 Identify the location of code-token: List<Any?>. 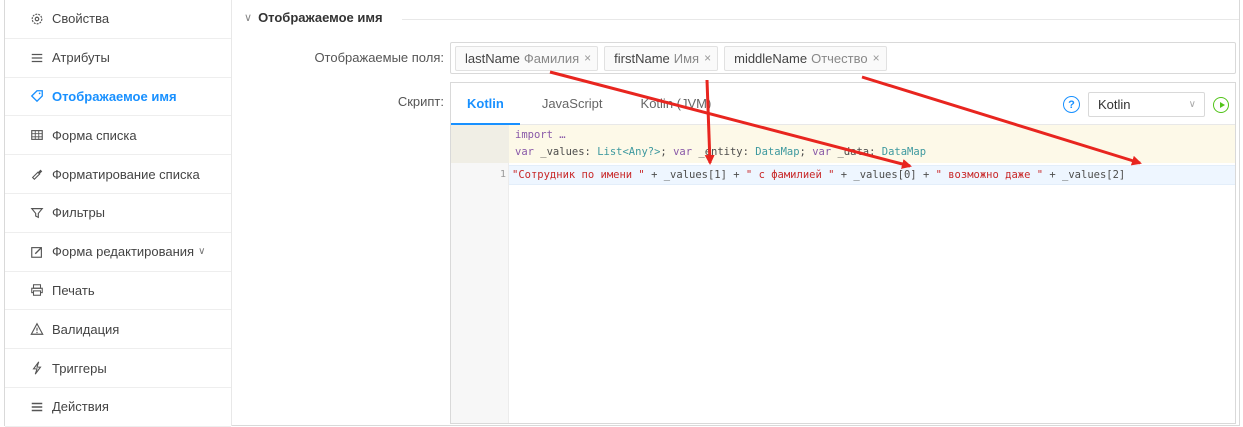
(629, 152).